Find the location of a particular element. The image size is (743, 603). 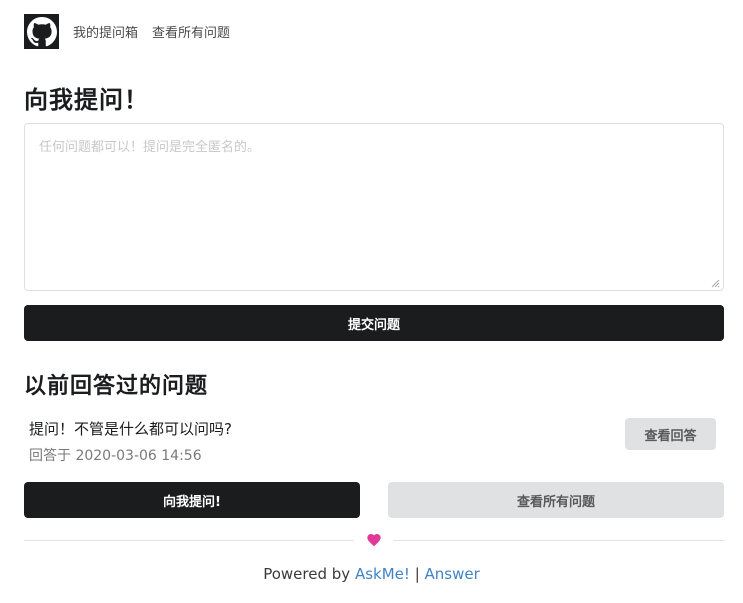

footer-answer-link: Answer is located at coordinates (452, 574).